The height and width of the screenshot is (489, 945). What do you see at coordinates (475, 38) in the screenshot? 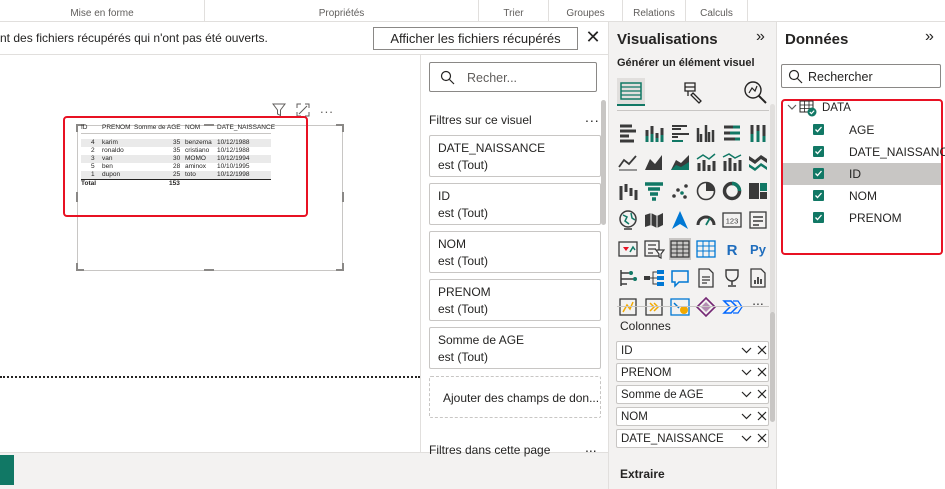
I see `show-recovered-files-button: Afficher les fichiers récupérés` at bounding box center [475, 38].